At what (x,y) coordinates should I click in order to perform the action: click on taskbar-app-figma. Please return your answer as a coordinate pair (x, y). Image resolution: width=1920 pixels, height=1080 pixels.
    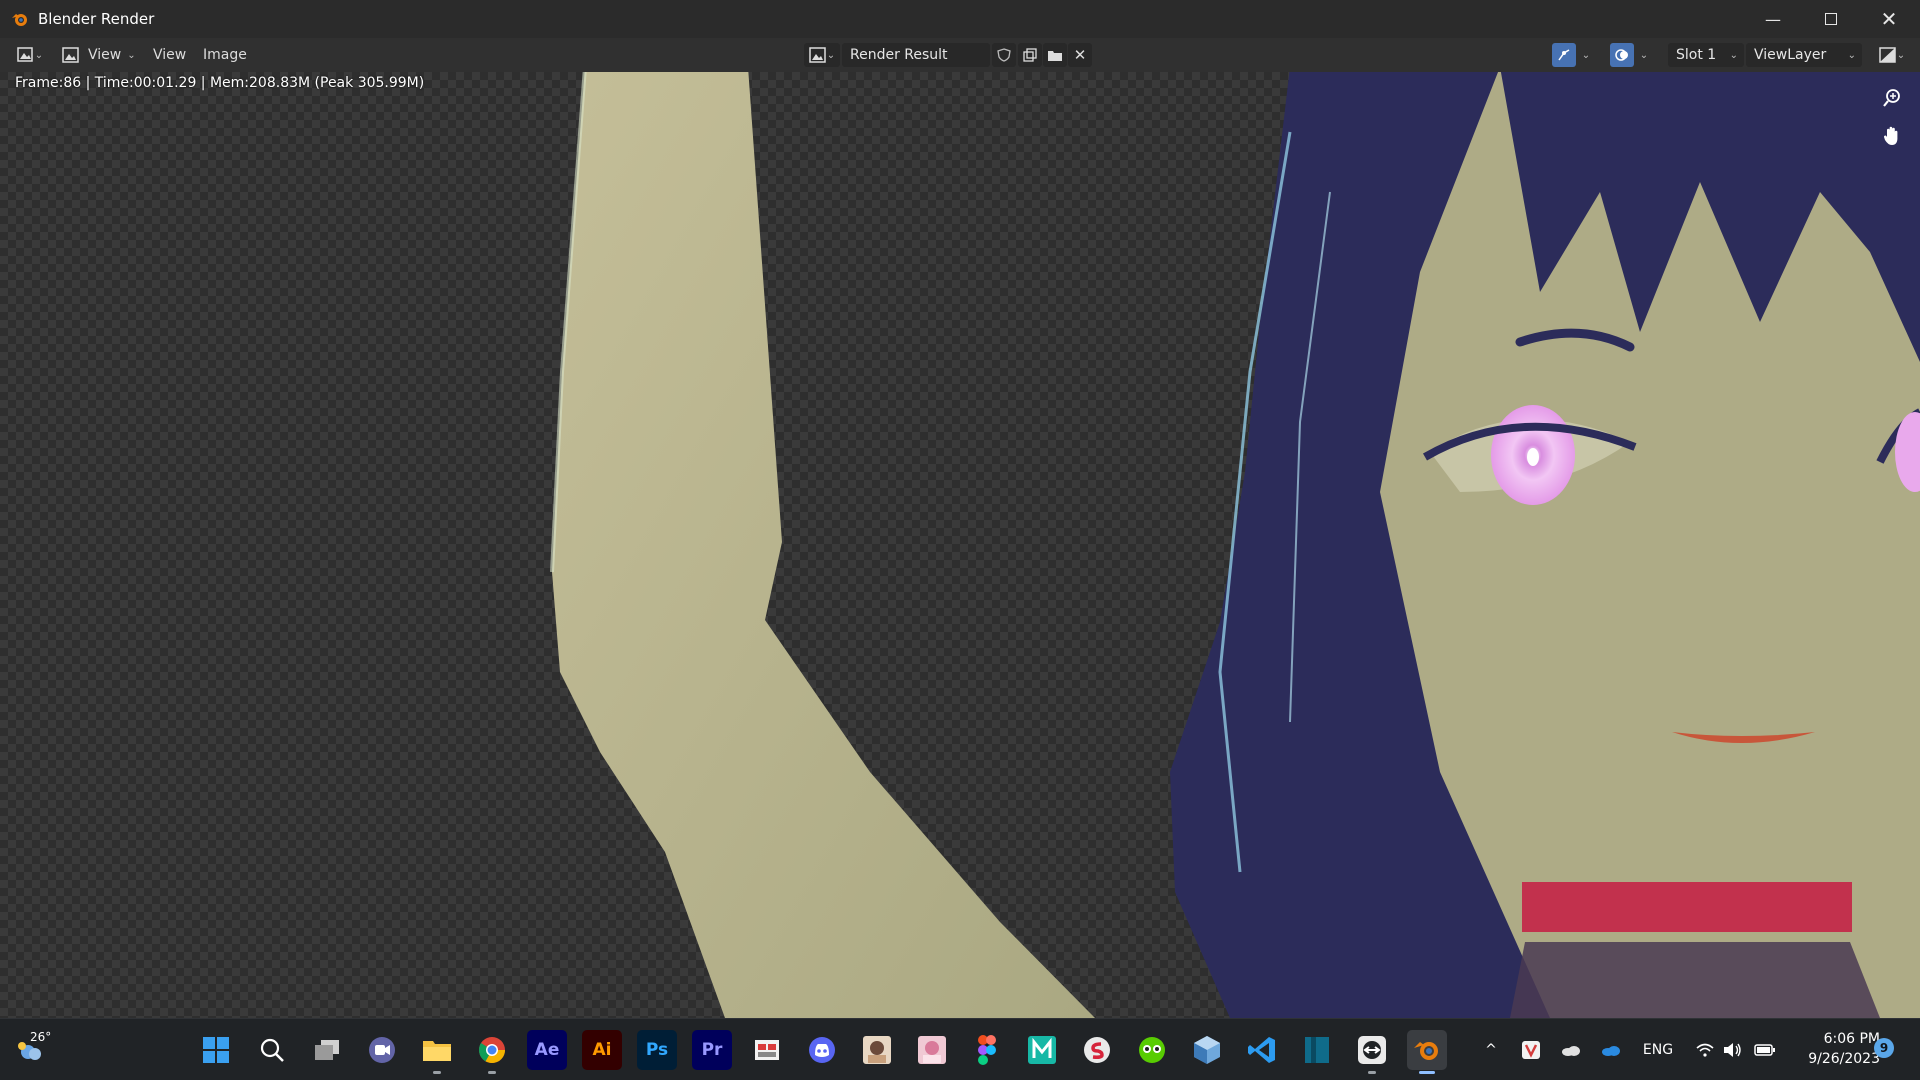
    Looking at the image, I should click on (987, 1050).